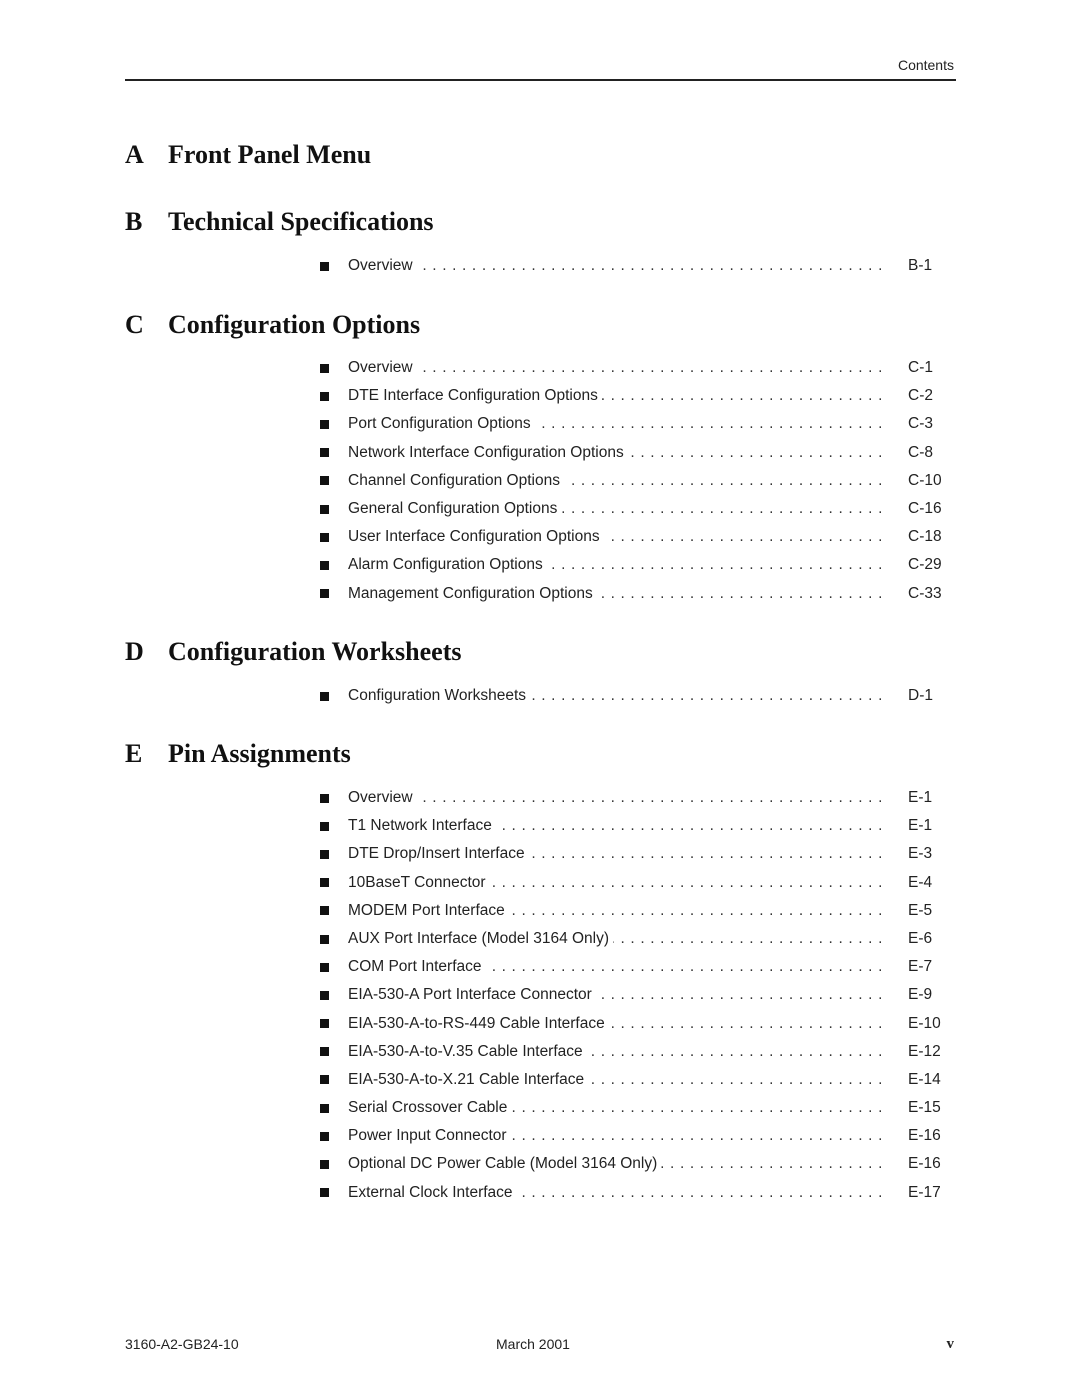  Describe the element at coordinates (455, 509) in the screenshot. I see `toc-entry-title: General Configuration Options` at that location.